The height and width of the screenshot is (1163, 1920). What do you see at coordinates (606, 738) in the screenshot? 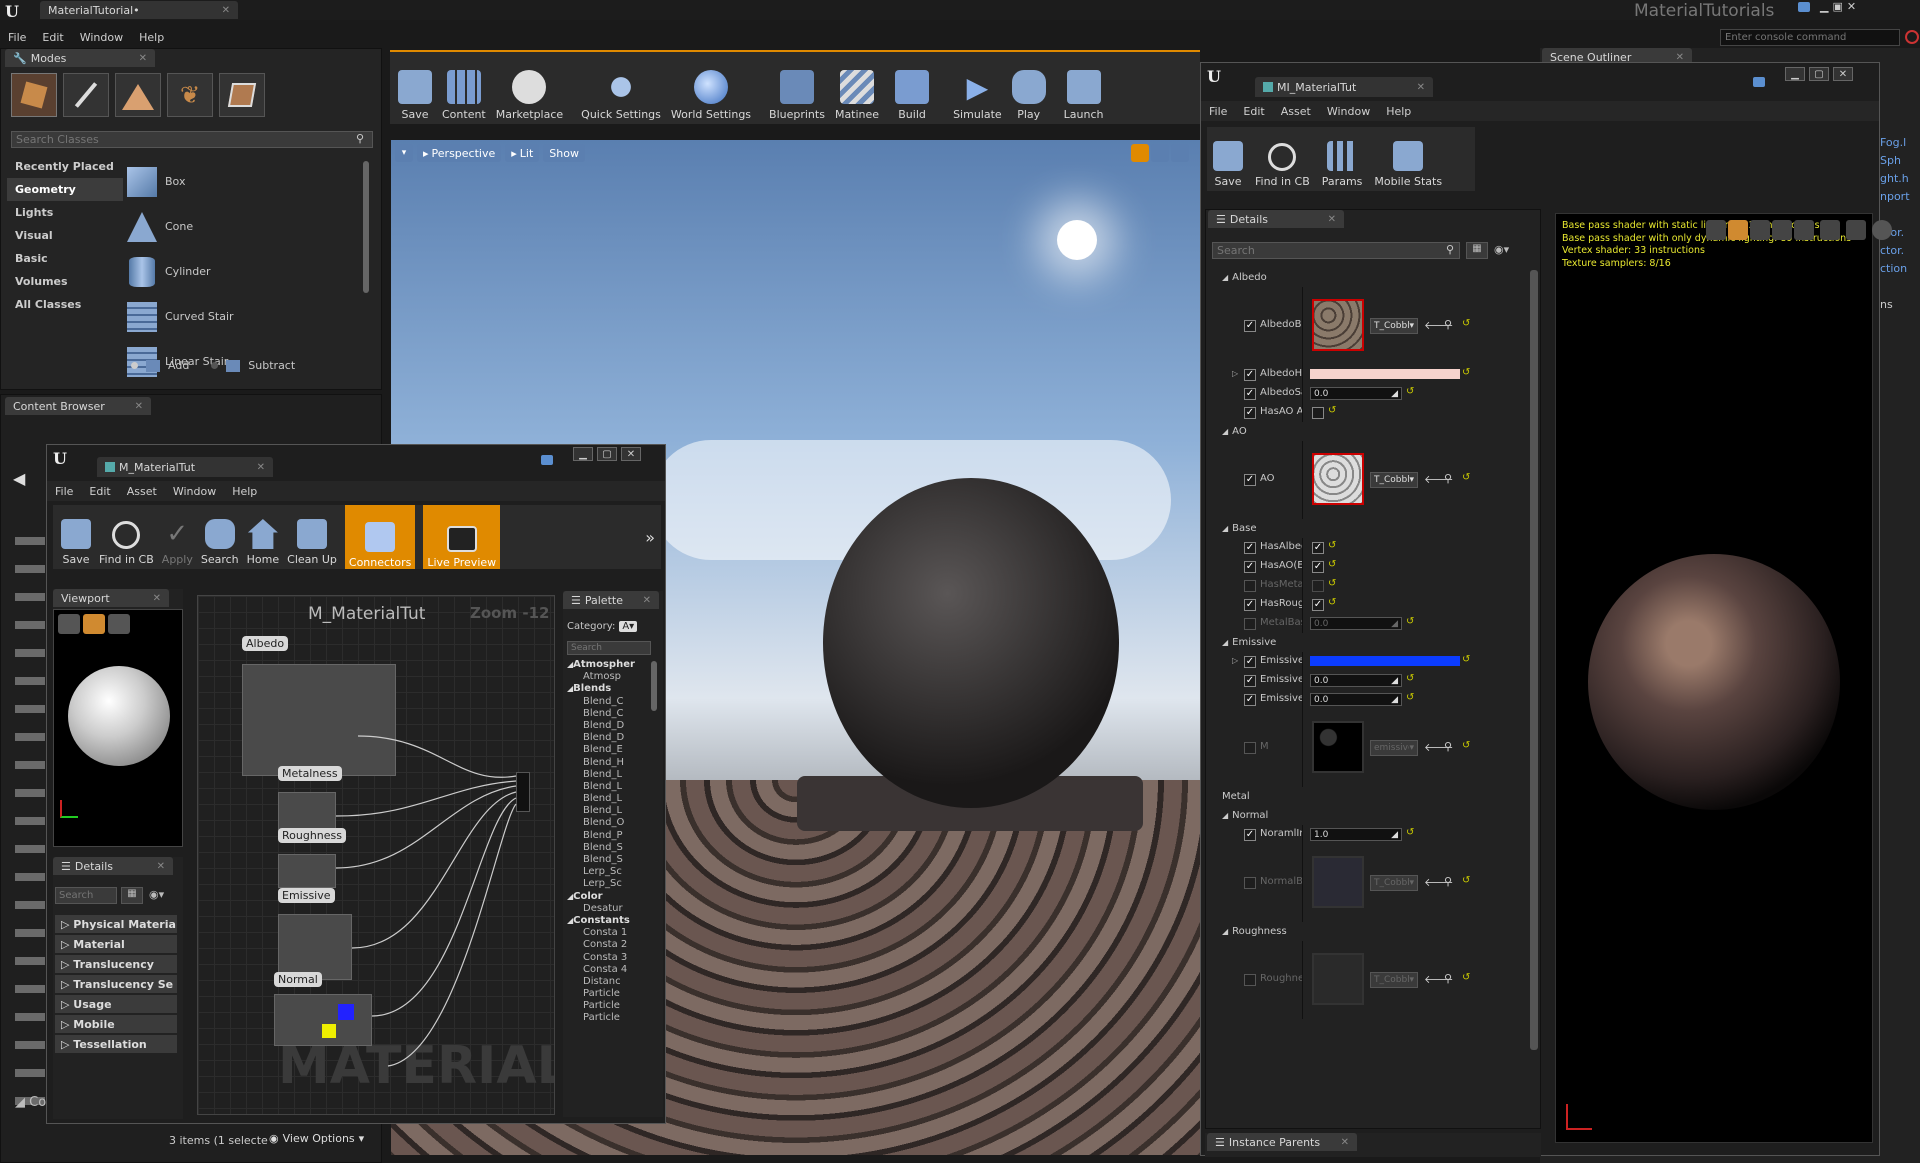
I see `palette-item: Blend_D` at bounding box center [606, 738].